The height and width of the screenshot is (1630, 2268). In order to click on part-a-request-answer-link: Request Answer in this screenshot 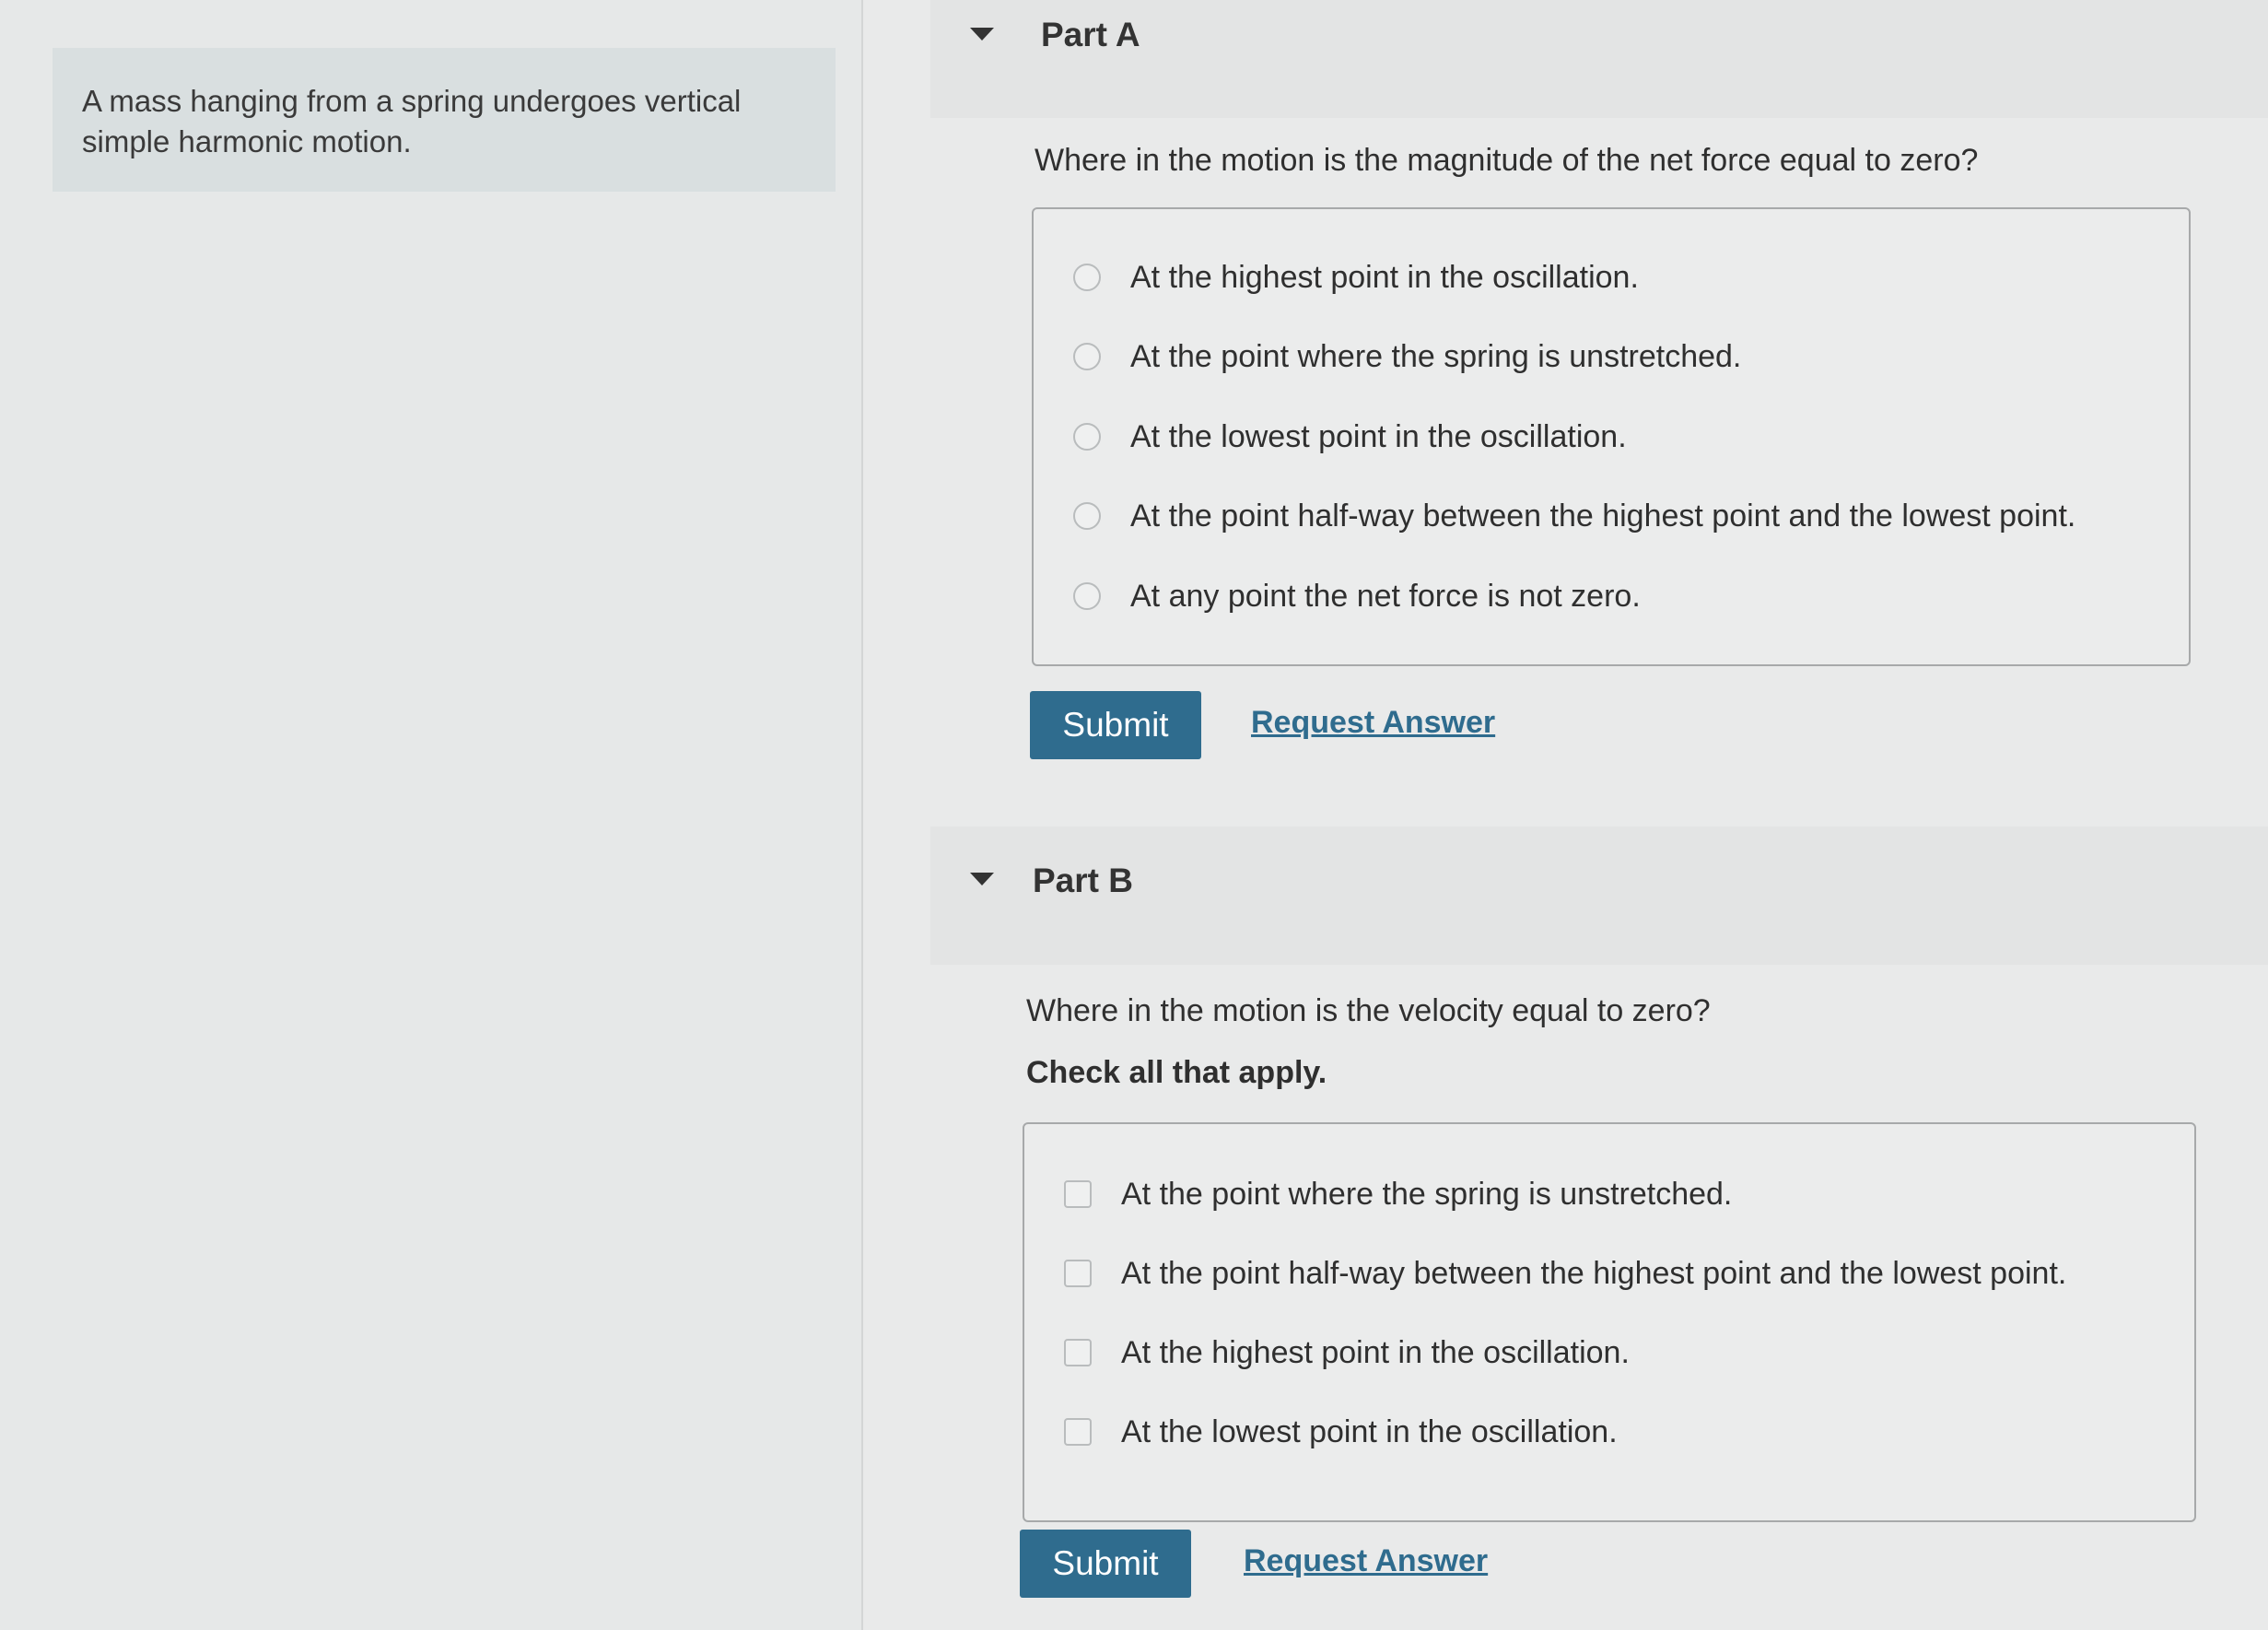, I will do `click(1373, 723)`.